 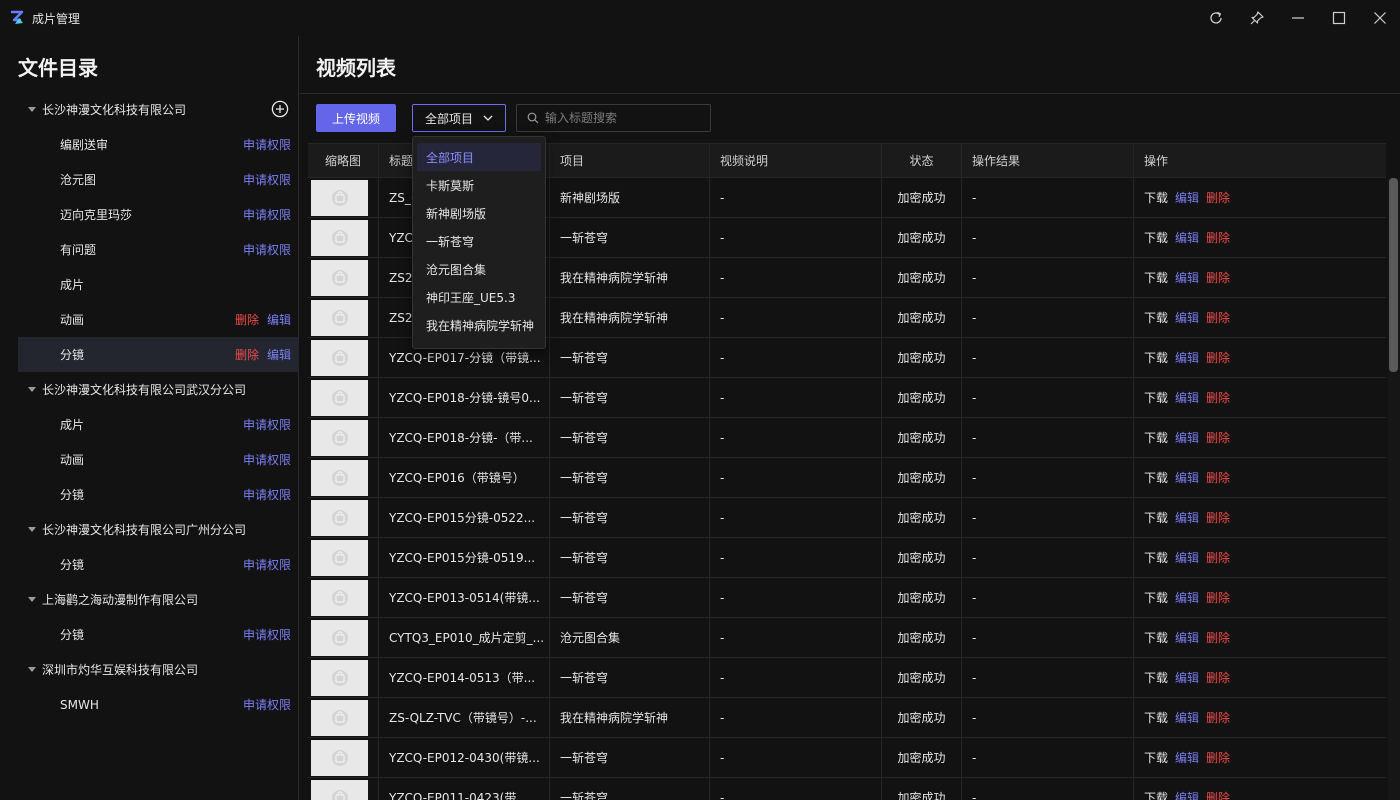 What do you see at coordinates (158, 424) in the screenshot?
I see `tree-item: 成片 申请权限` at bounding box center [158, 424].